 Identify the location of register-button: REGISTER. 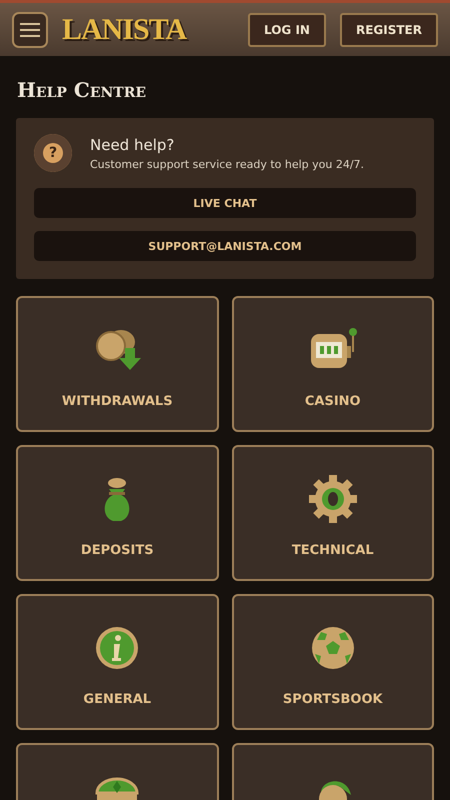
(389, 29).